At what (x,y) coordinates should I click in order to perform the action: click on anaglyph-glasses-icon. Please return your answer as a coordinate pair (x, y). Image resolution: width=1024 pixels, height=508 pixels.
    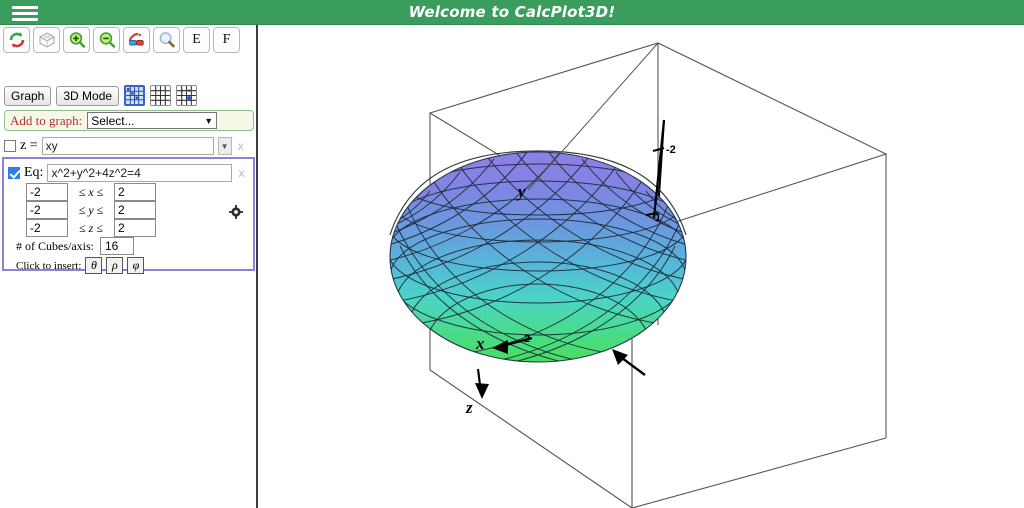
    Looking at the image, I should click on (136, 40).